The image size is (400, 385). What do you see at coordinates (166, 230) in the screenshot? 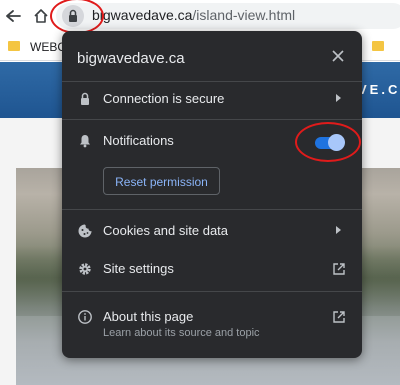
I see `cookies-label: Cookies and site data` at bounding box center [166, 230].